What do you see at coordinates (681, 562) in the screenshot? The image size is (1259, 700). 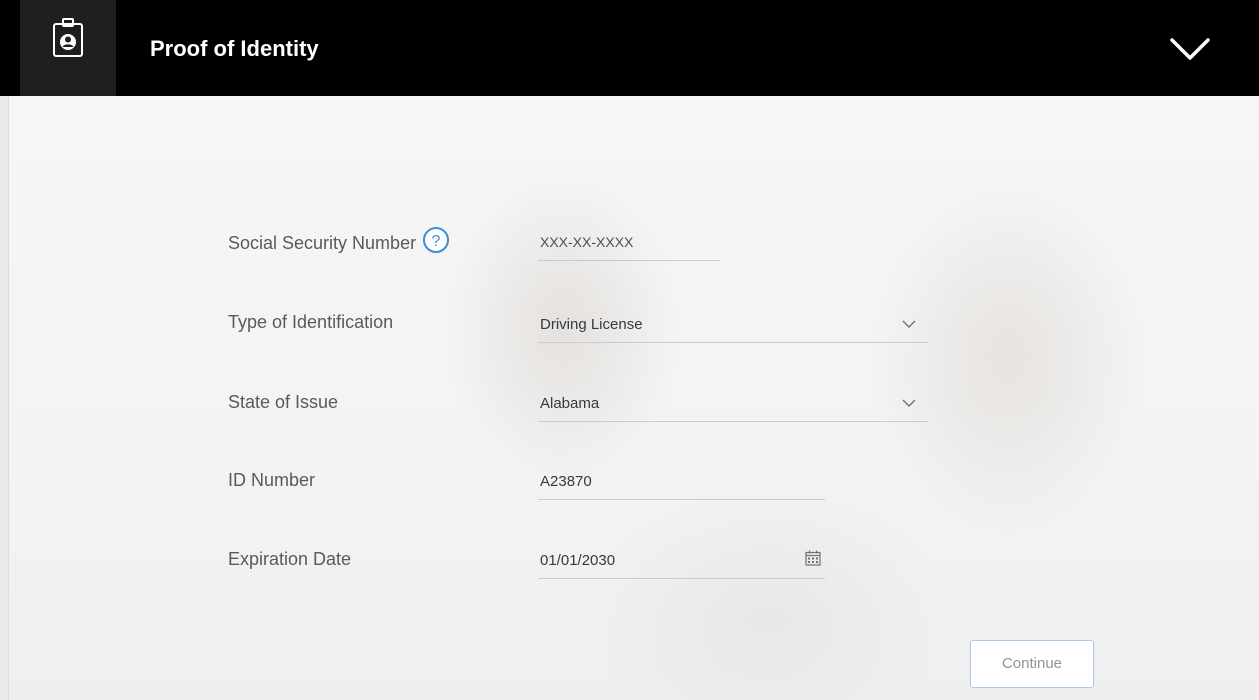 I see `expiration-date-input: 01/01/2030` at bounding box center [681, 562].